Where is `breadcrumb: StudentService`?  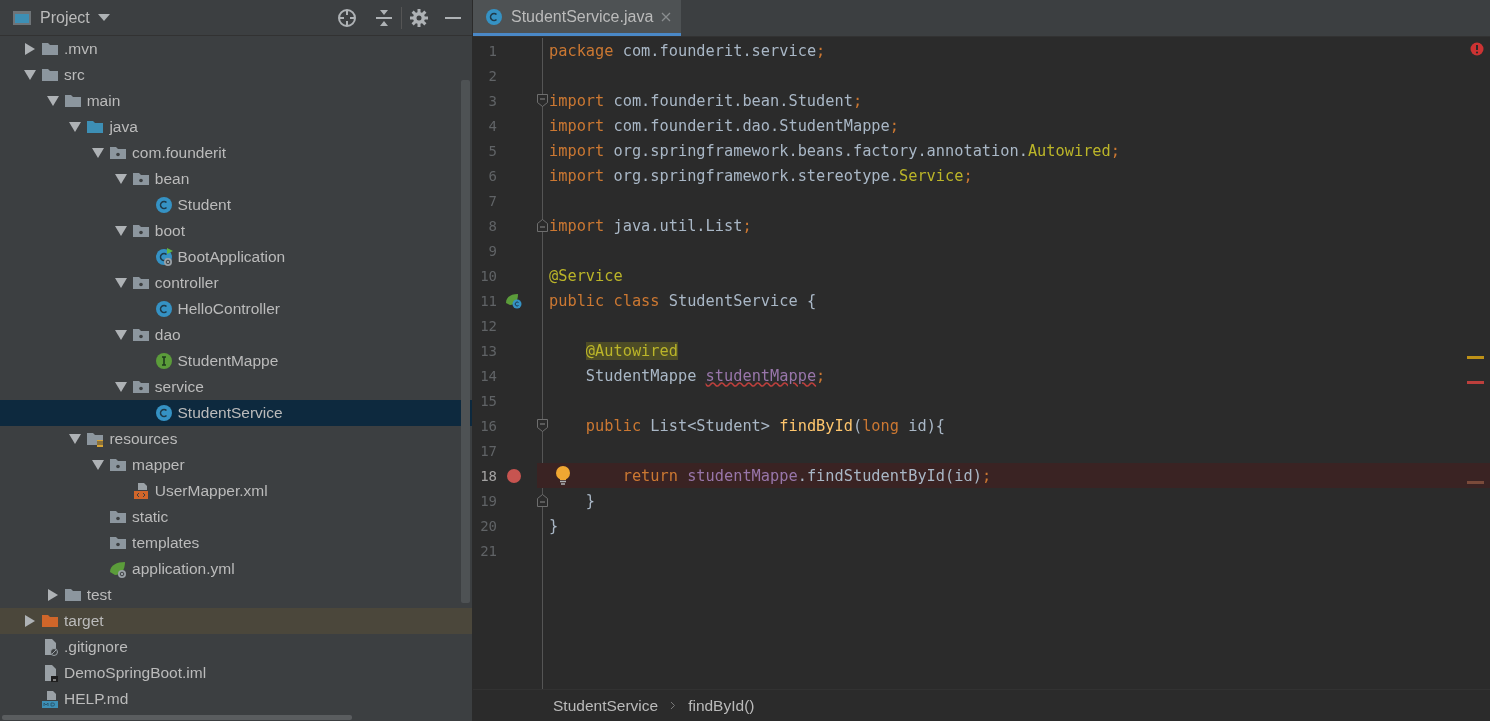 breadcrumb: StudentService is located at coordinates (606, 705).